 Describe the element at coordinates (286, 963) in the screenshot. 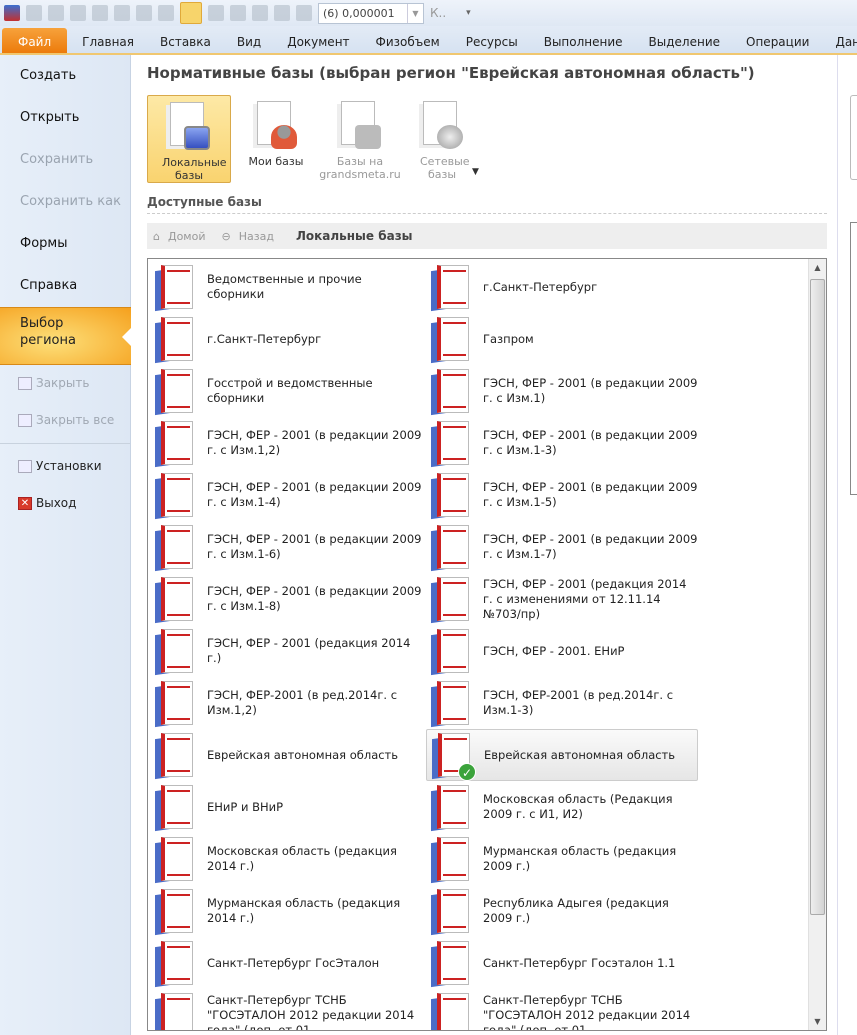

I see `list-item: Санкт-Петербург ГосЭталон` at that location.